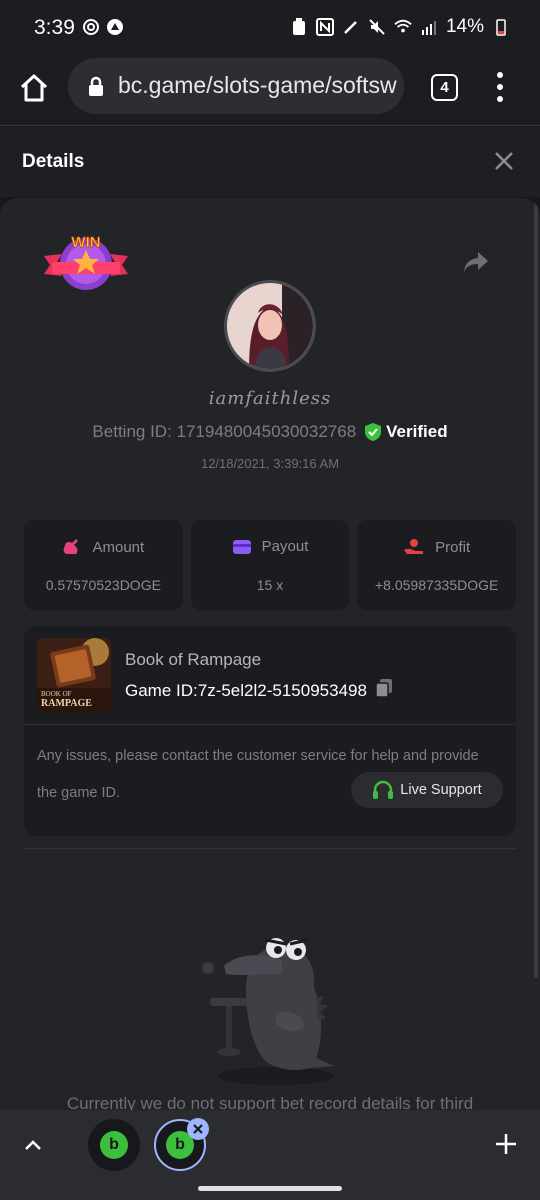  I want to click on bc-game-favicon-icon: b, so click(114, 1145).